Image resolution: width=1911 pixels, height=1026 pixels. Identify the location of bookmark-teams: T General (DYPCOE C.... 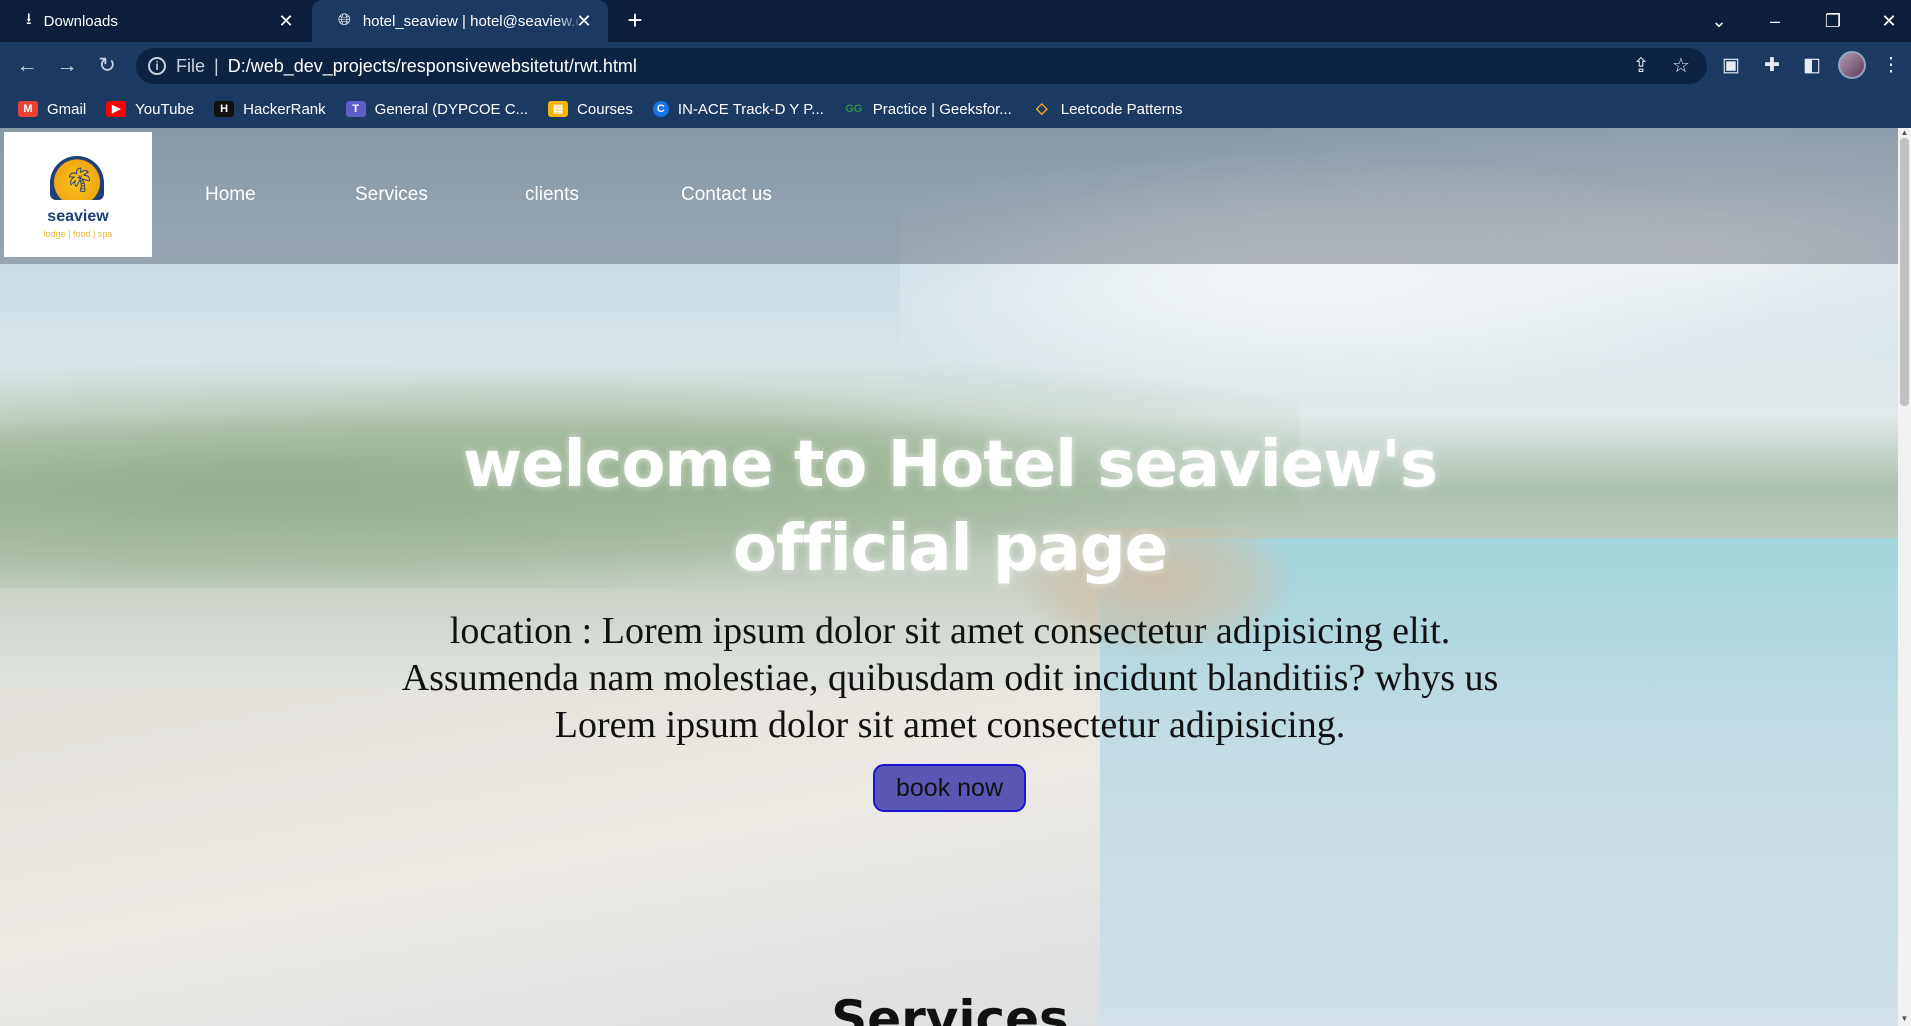
(437, 109).